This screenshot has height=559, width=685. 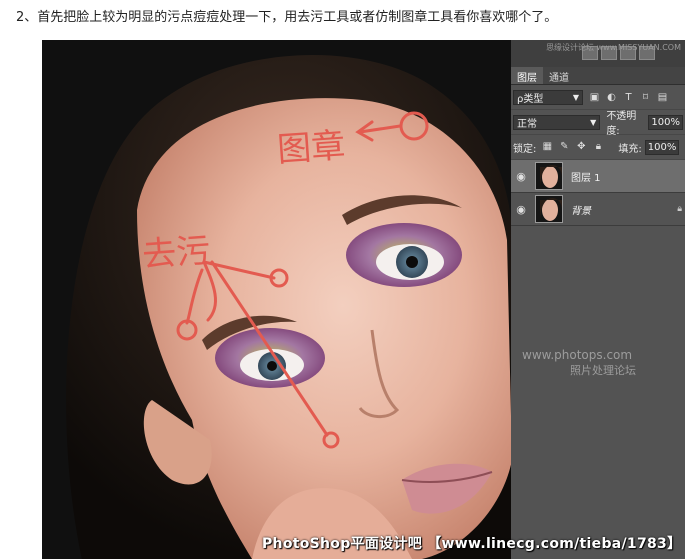 I want to click on blend-mode-value: 正常, so click(x=527, y=124).